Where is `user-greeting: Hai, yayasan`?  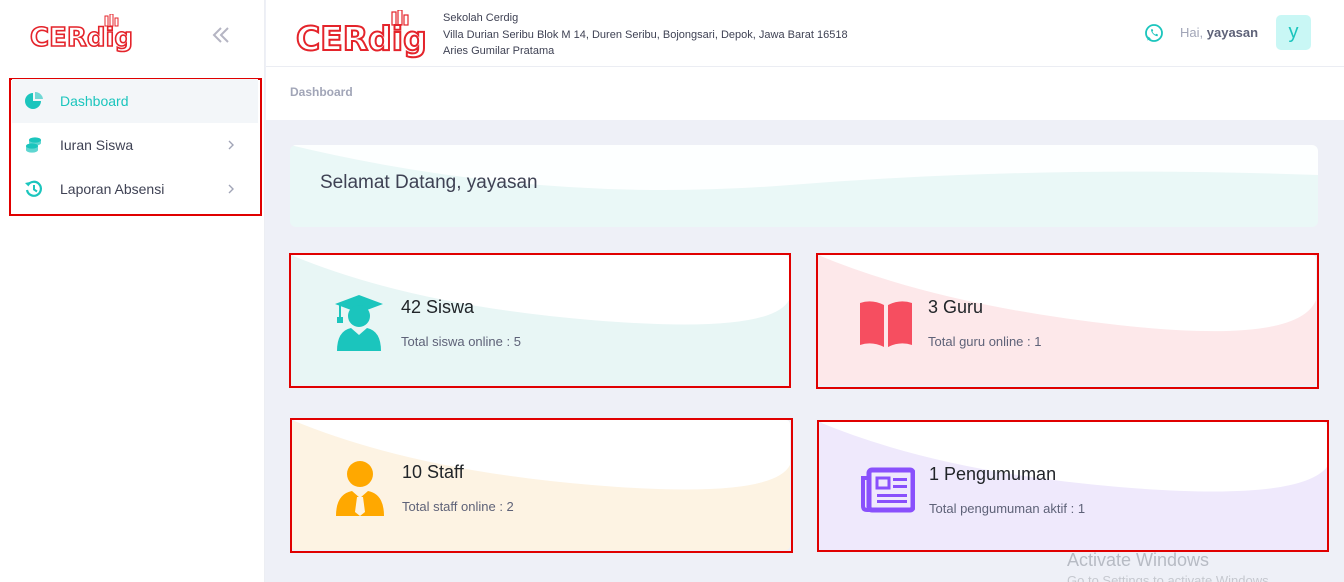
user-greeting: Hai, yayasan is located at coordinates (1219, 32).